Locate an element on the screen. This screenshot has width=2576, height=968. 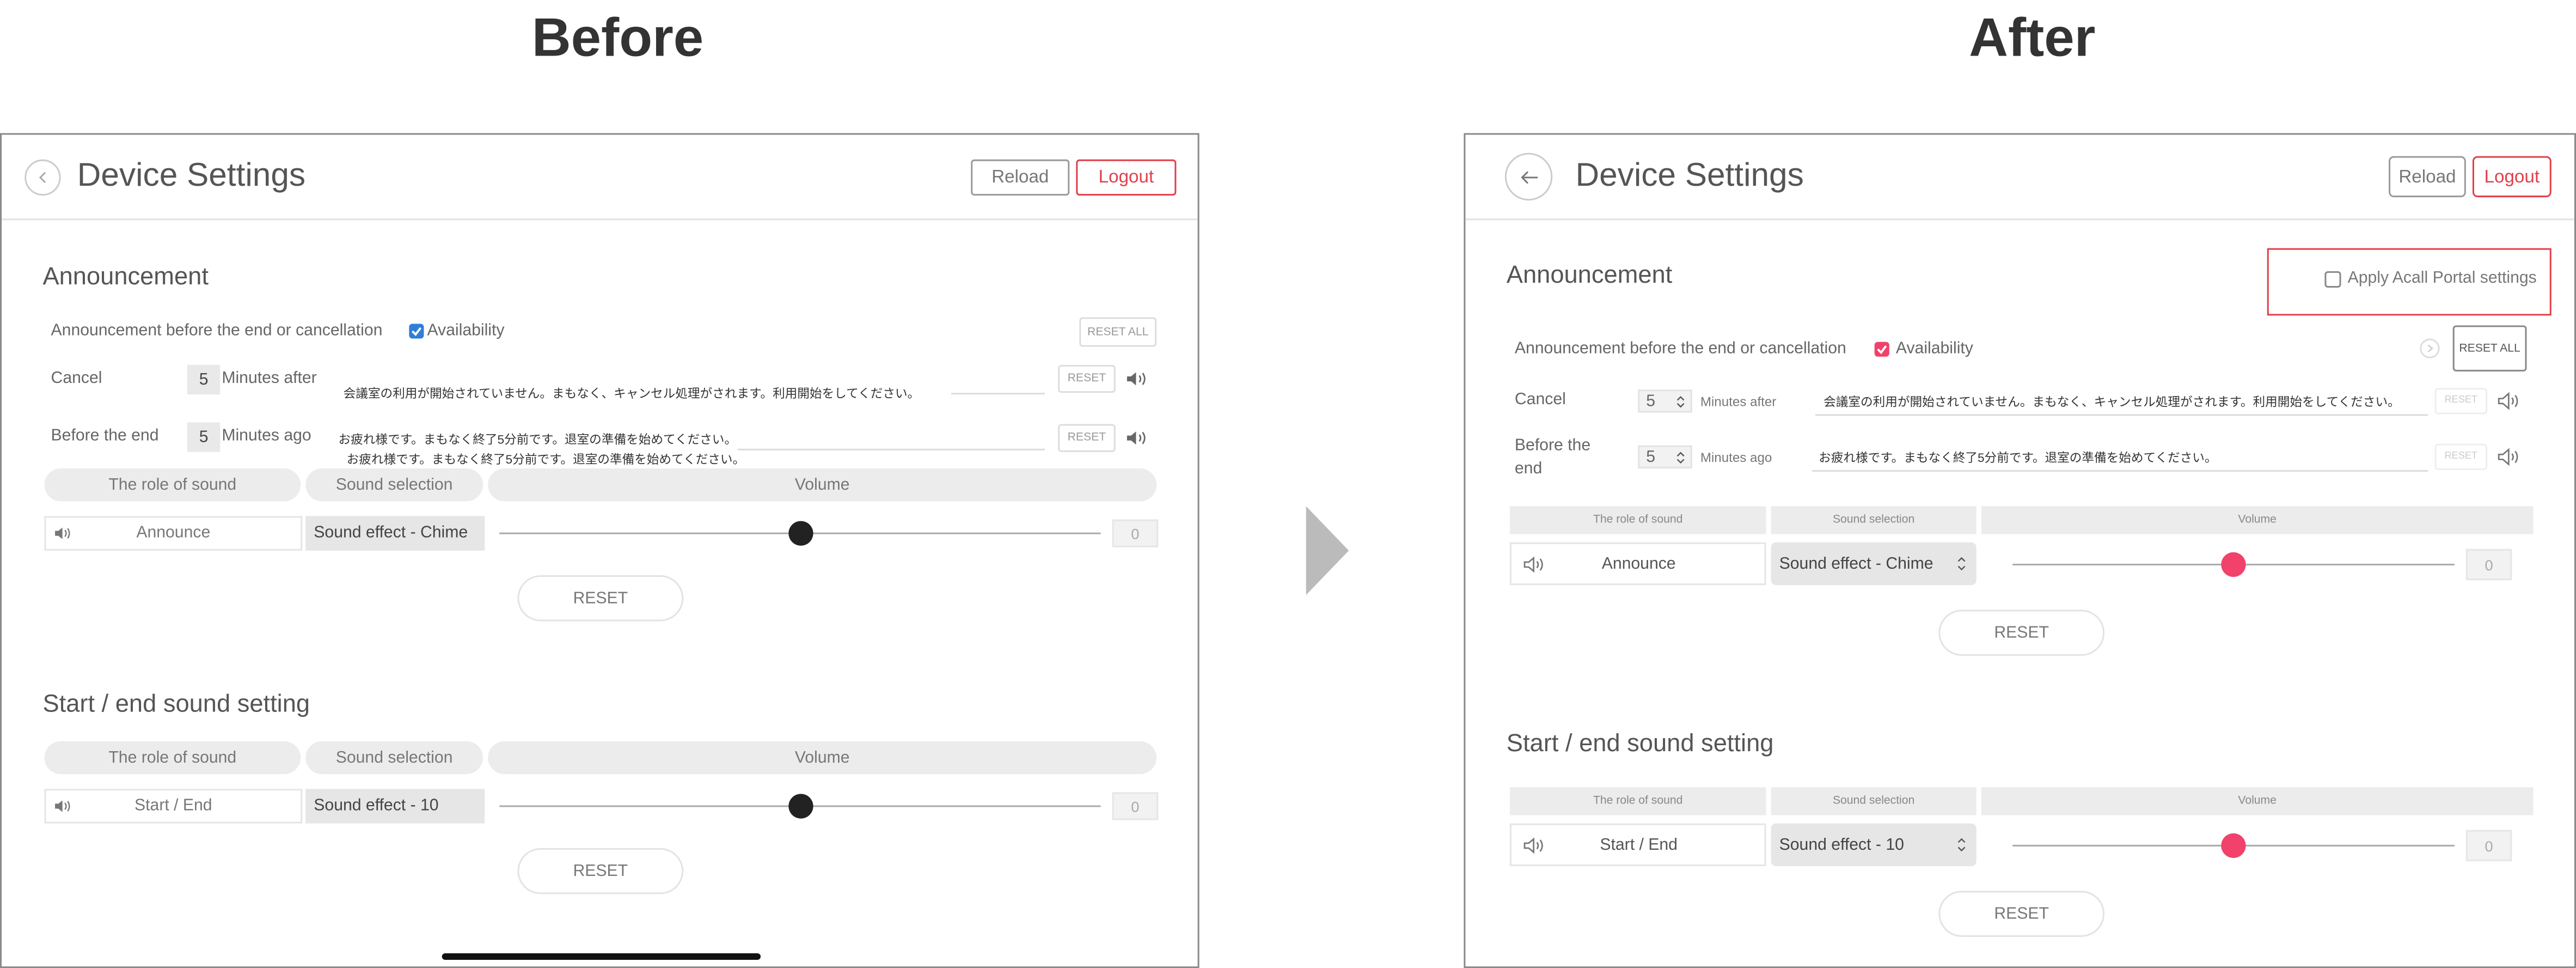
before-end-minutes-stepper: 5 is located at coordinates (1665, 456).